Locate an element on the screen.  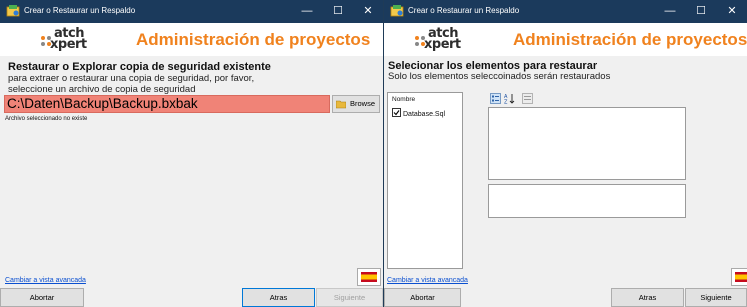
description-panel is located at coordinates (587, 201).